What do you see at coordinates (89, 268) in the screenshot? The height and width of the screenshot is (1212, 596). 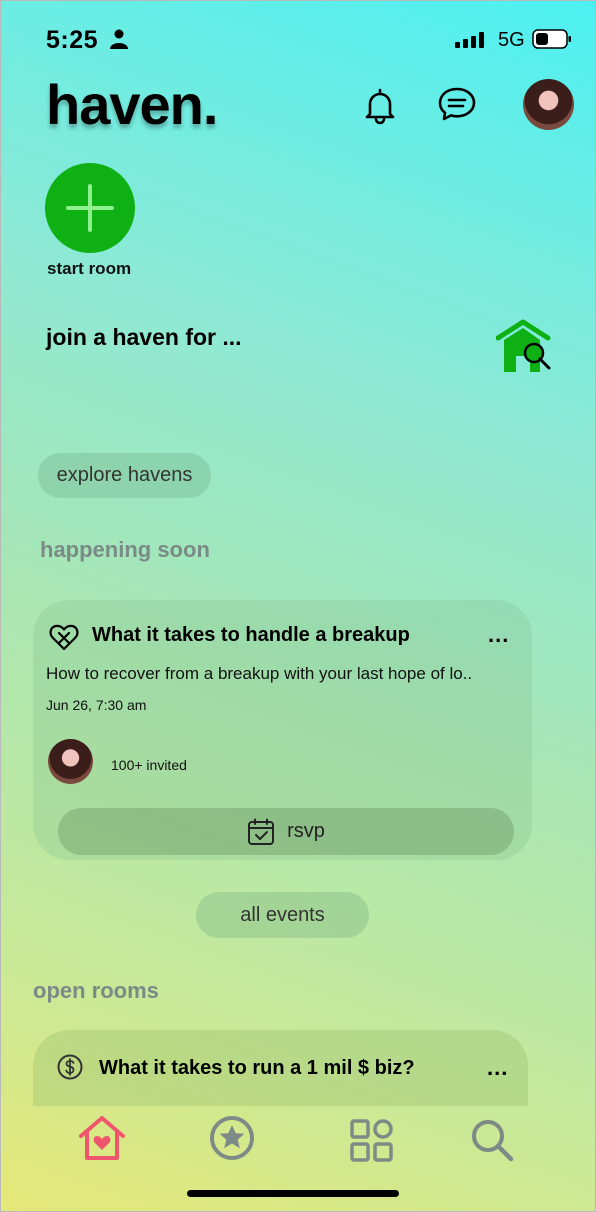 I see `start-room-label: start room` at bounding box center [89, 268].